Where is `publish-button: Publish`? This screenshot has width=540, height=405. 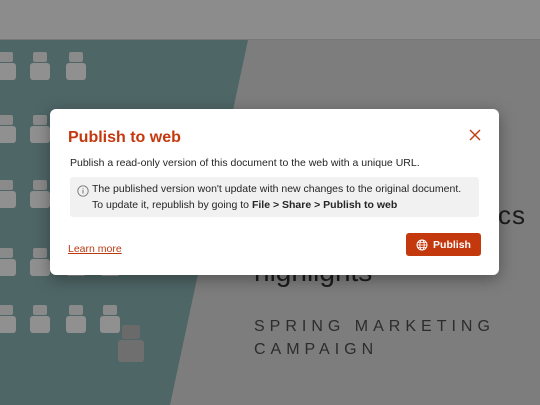
publish-button: Publish is located at coordinates (443, 244).